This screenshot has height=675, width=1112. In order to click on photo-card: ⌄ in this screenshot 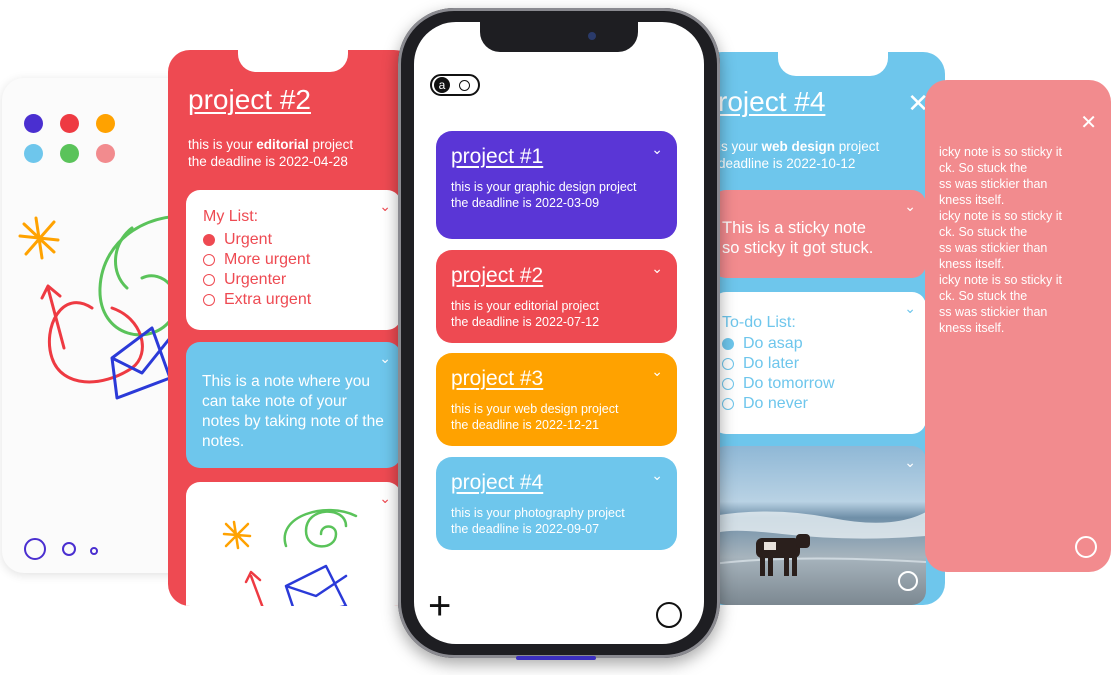, I will do `click(819, 525)`.